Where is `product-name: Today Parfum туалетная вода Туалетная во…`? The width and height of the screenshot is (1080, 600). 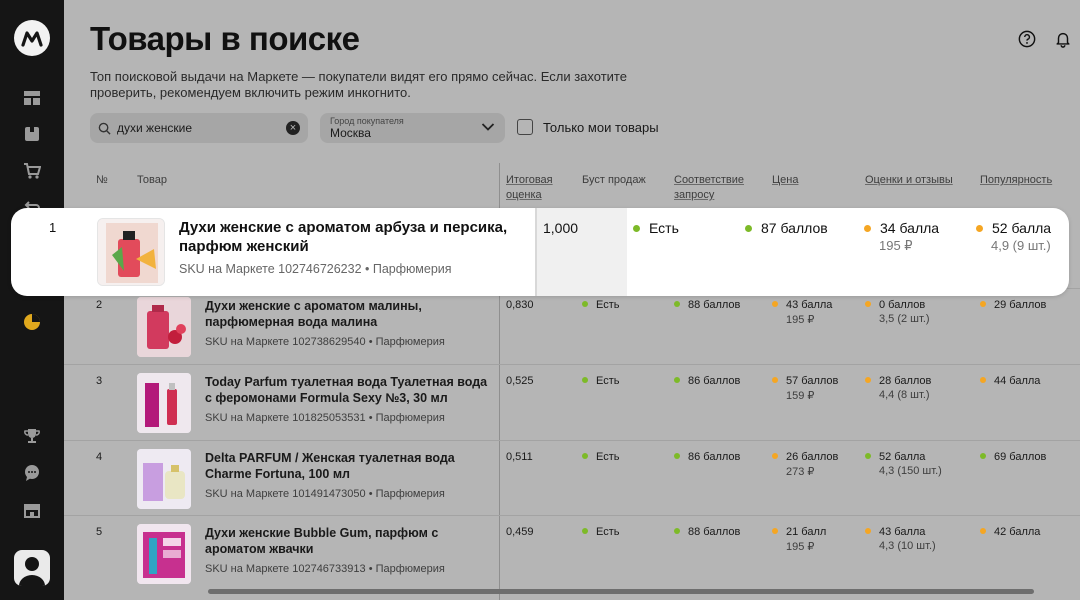 product-name: Today Parfum туалетная вода Туалетная во… is located at coordinates (350, 390).